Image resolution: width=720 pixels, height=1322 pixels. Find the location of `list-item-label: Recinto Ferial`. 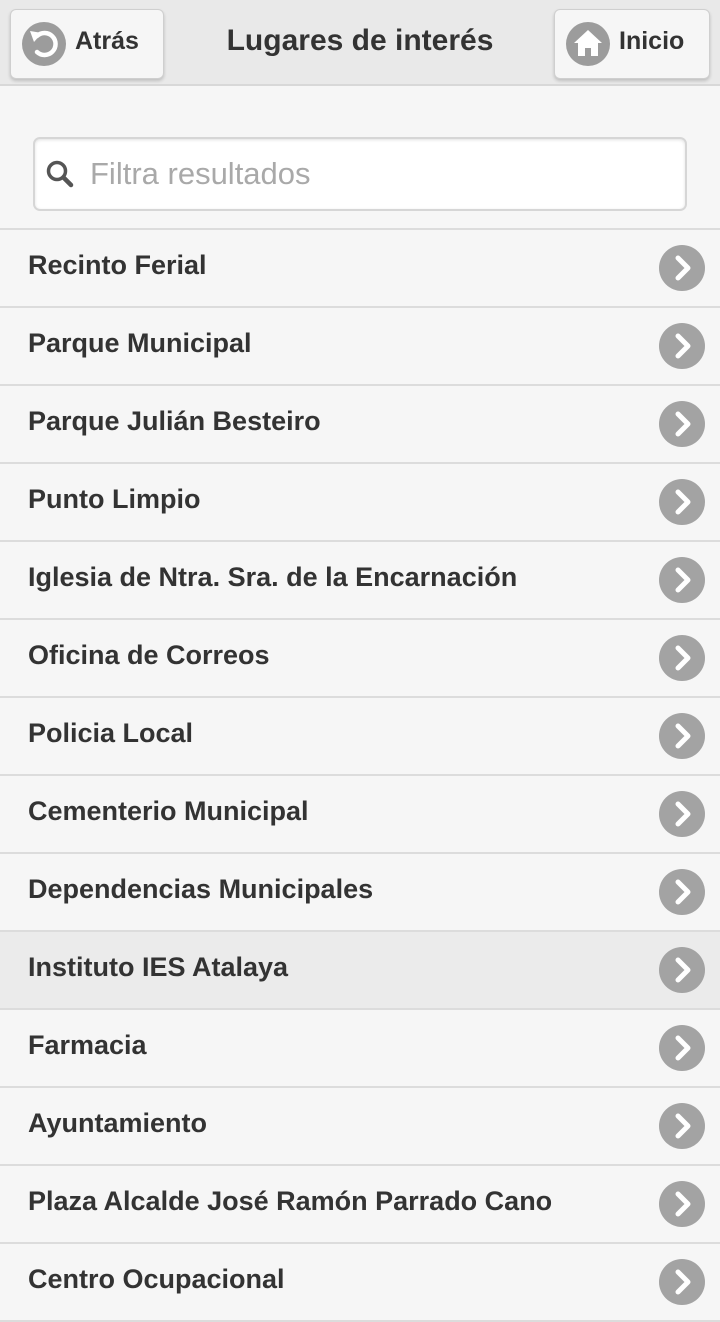

list-item-label: Recinto Ferial is located at coordinates (117, 265).